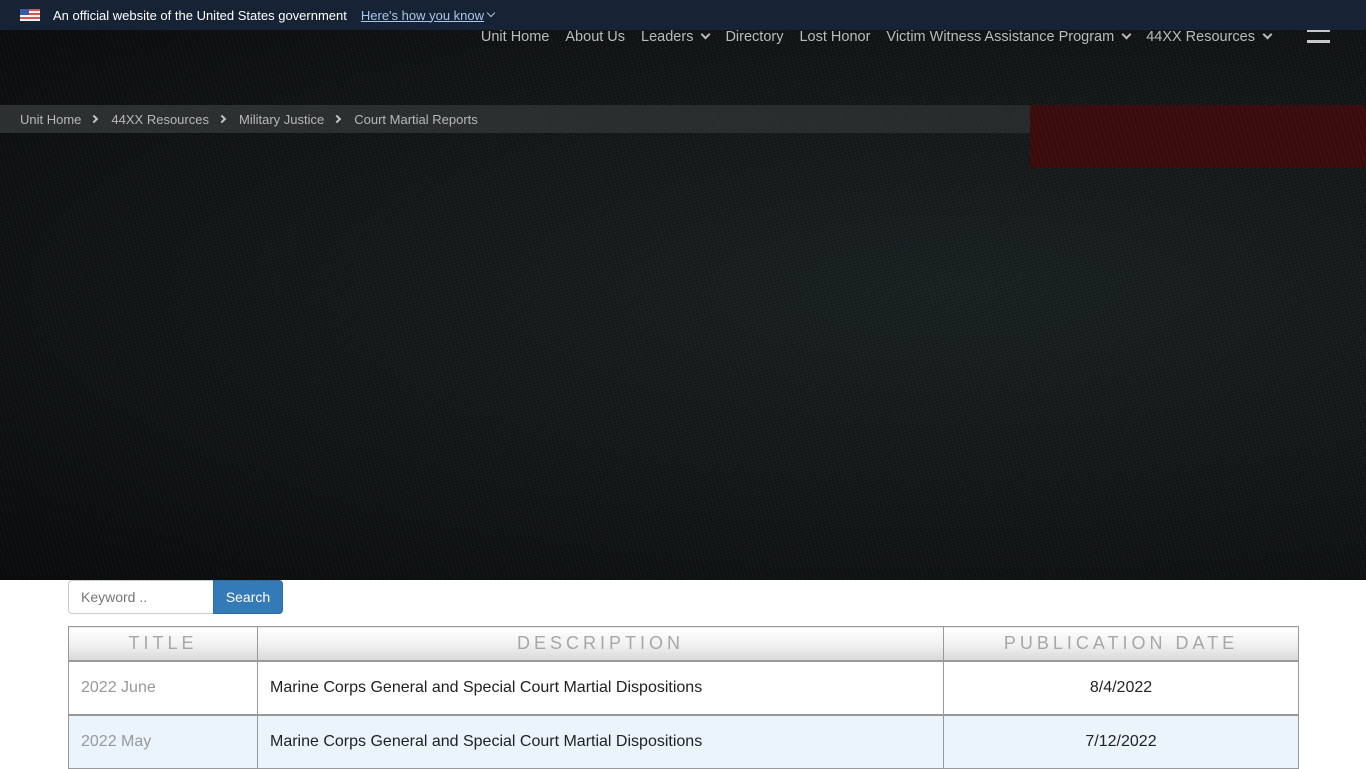 The image size is (1366, 769). Describe the element at coordinates (1009, 37) in the screenshot. I see `nav-victim-witness: Victim Witness Assistance Program` at that location.